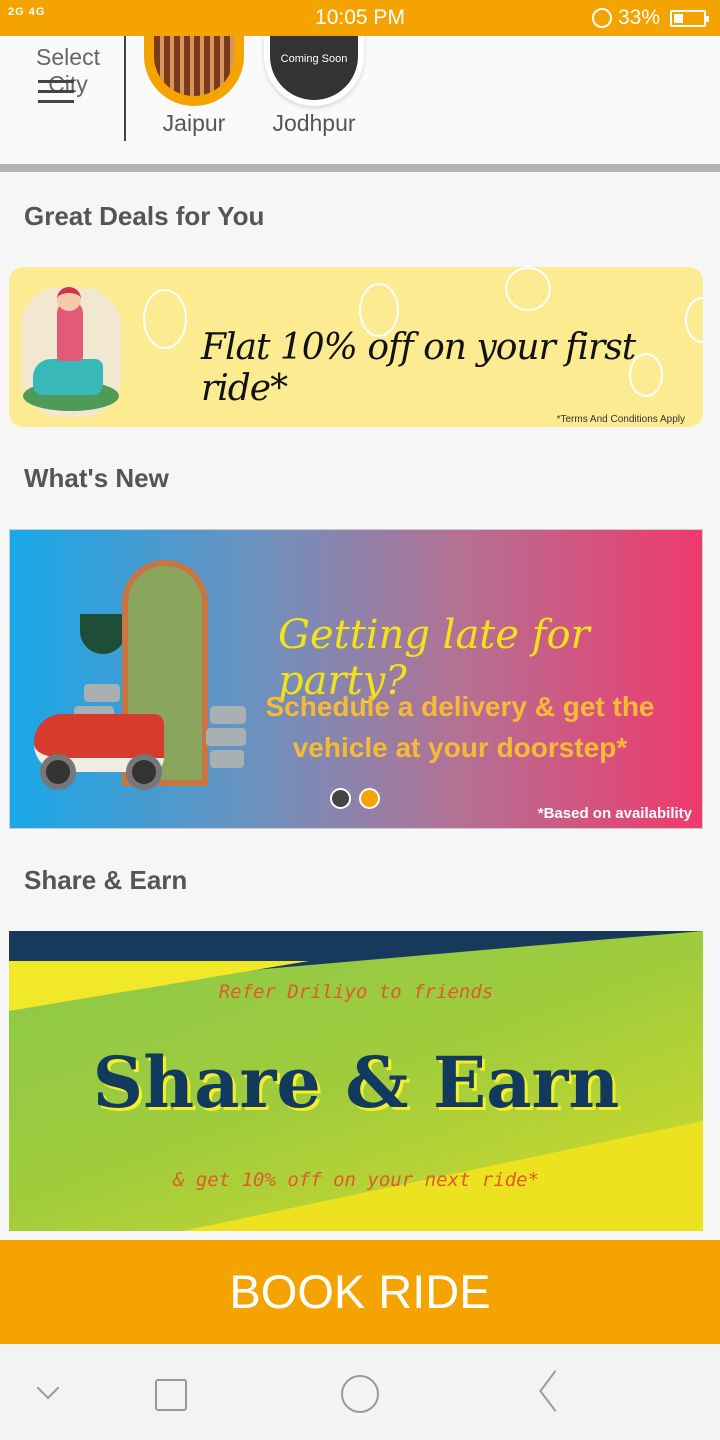 The image size is (720, 1440). I want to click on scooter-rider-illustration, so click(71, 352).